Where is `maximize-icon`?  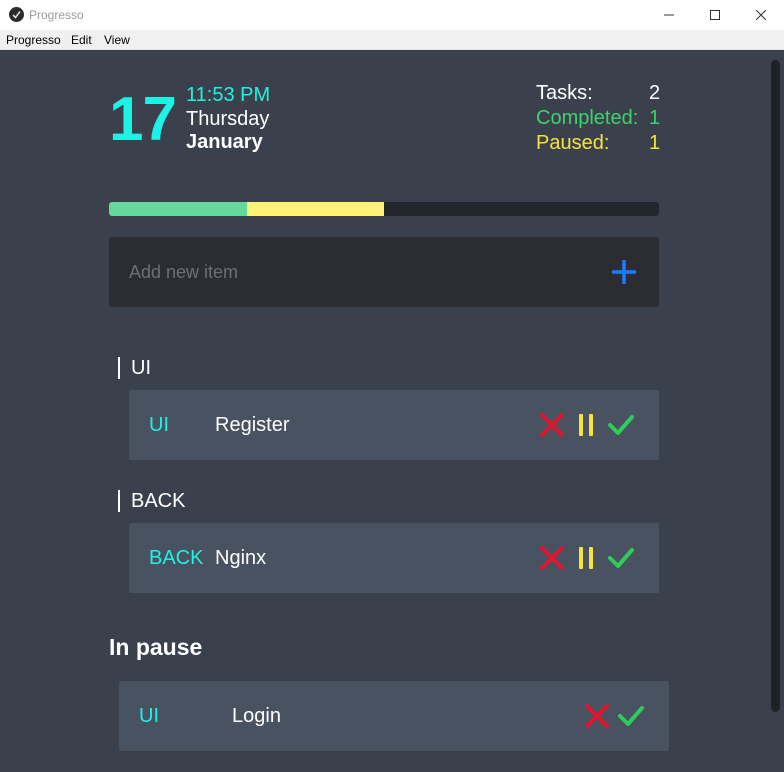
maximize-icon is located at coordinates (715, 15).